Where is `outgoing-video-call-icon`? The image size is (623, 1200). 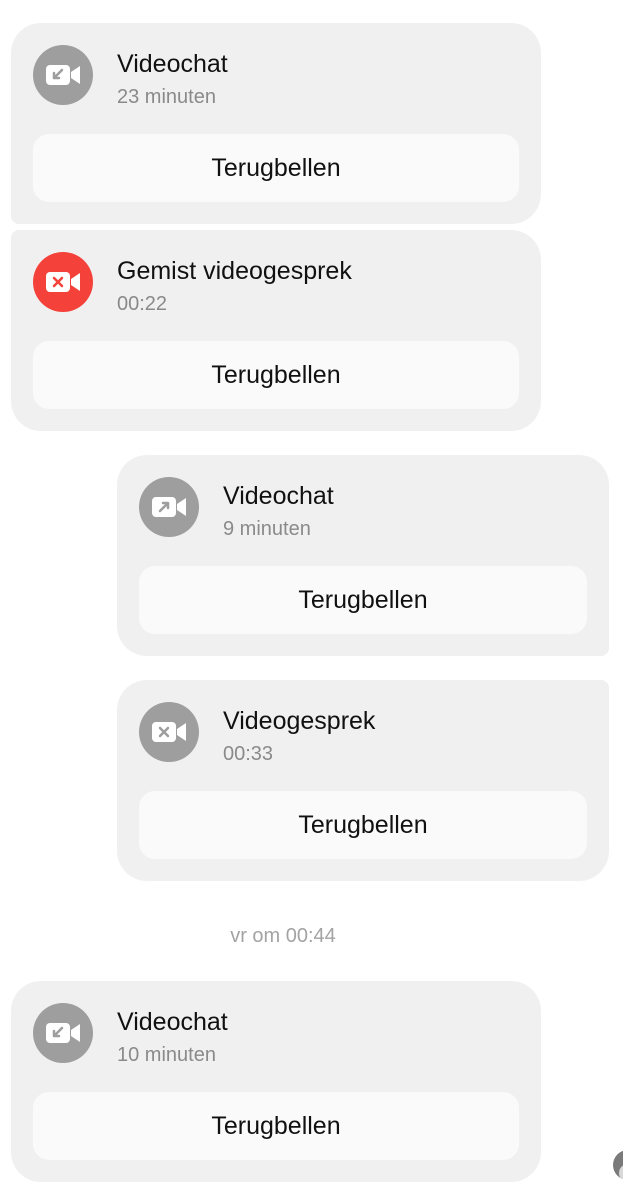
outgoing-video-call-icon is located at coordinates (169, 507).